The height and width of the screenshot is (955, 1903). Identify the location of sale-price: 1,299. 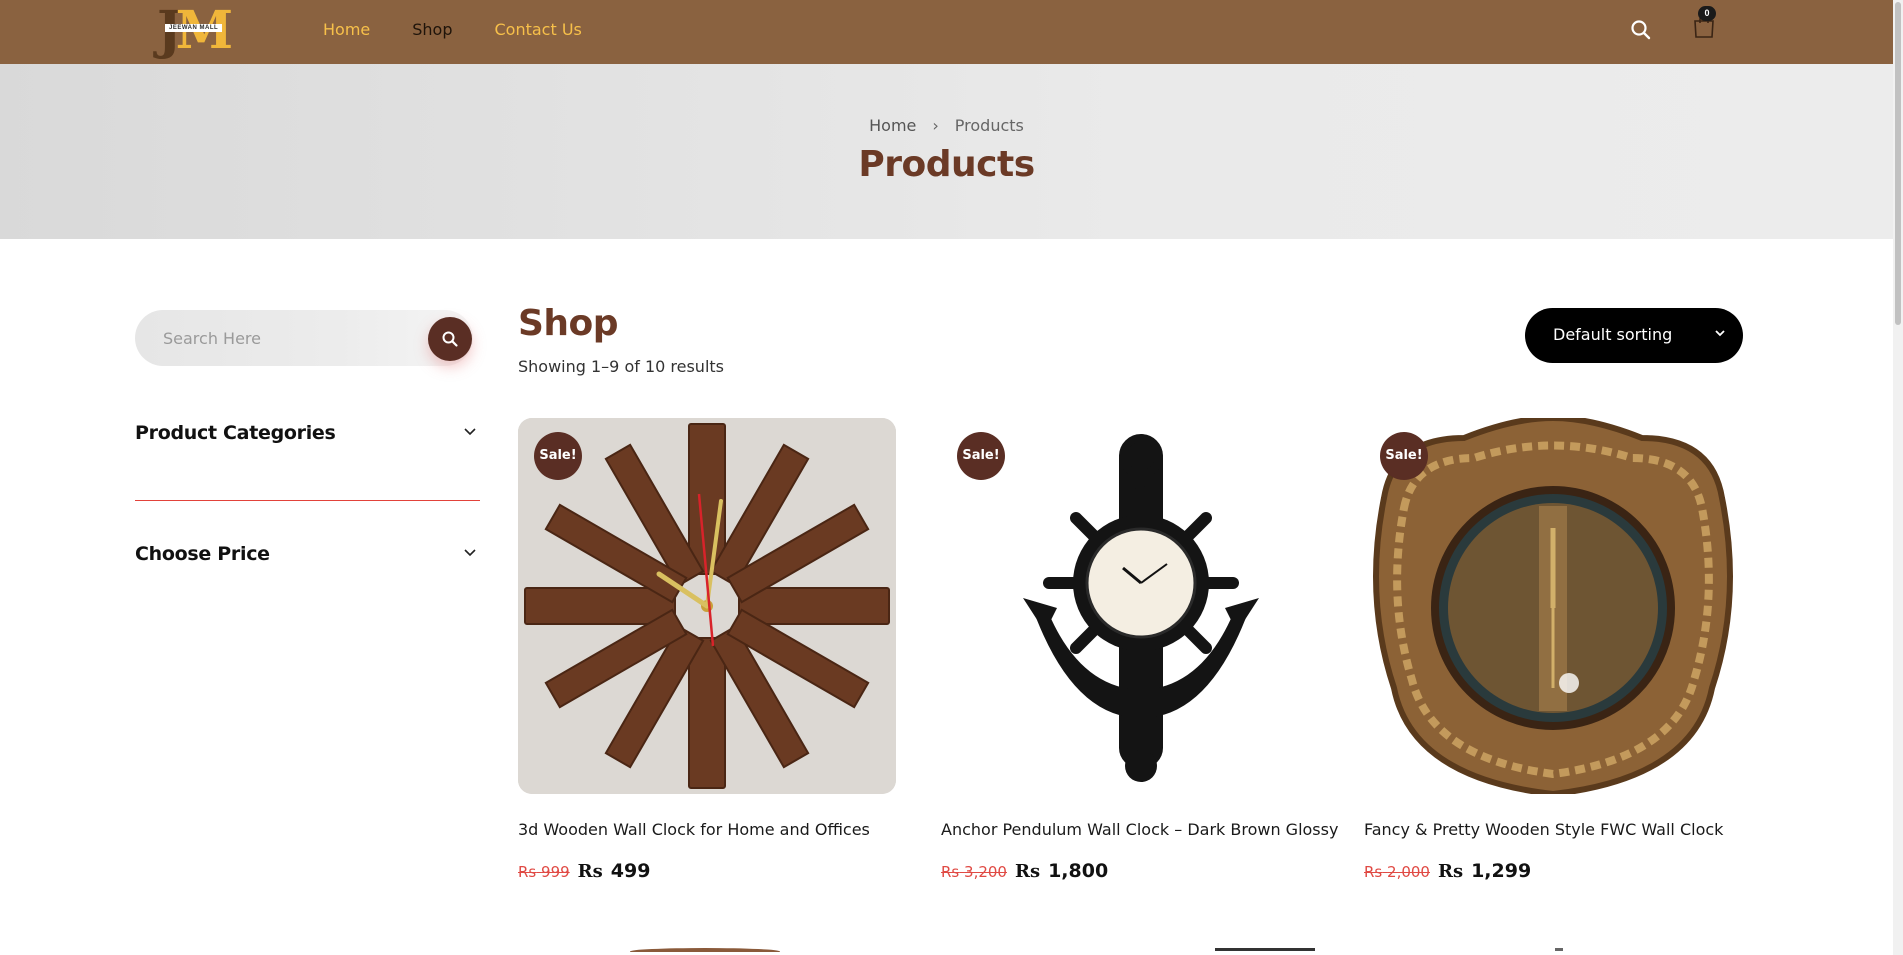
(1501, 871).